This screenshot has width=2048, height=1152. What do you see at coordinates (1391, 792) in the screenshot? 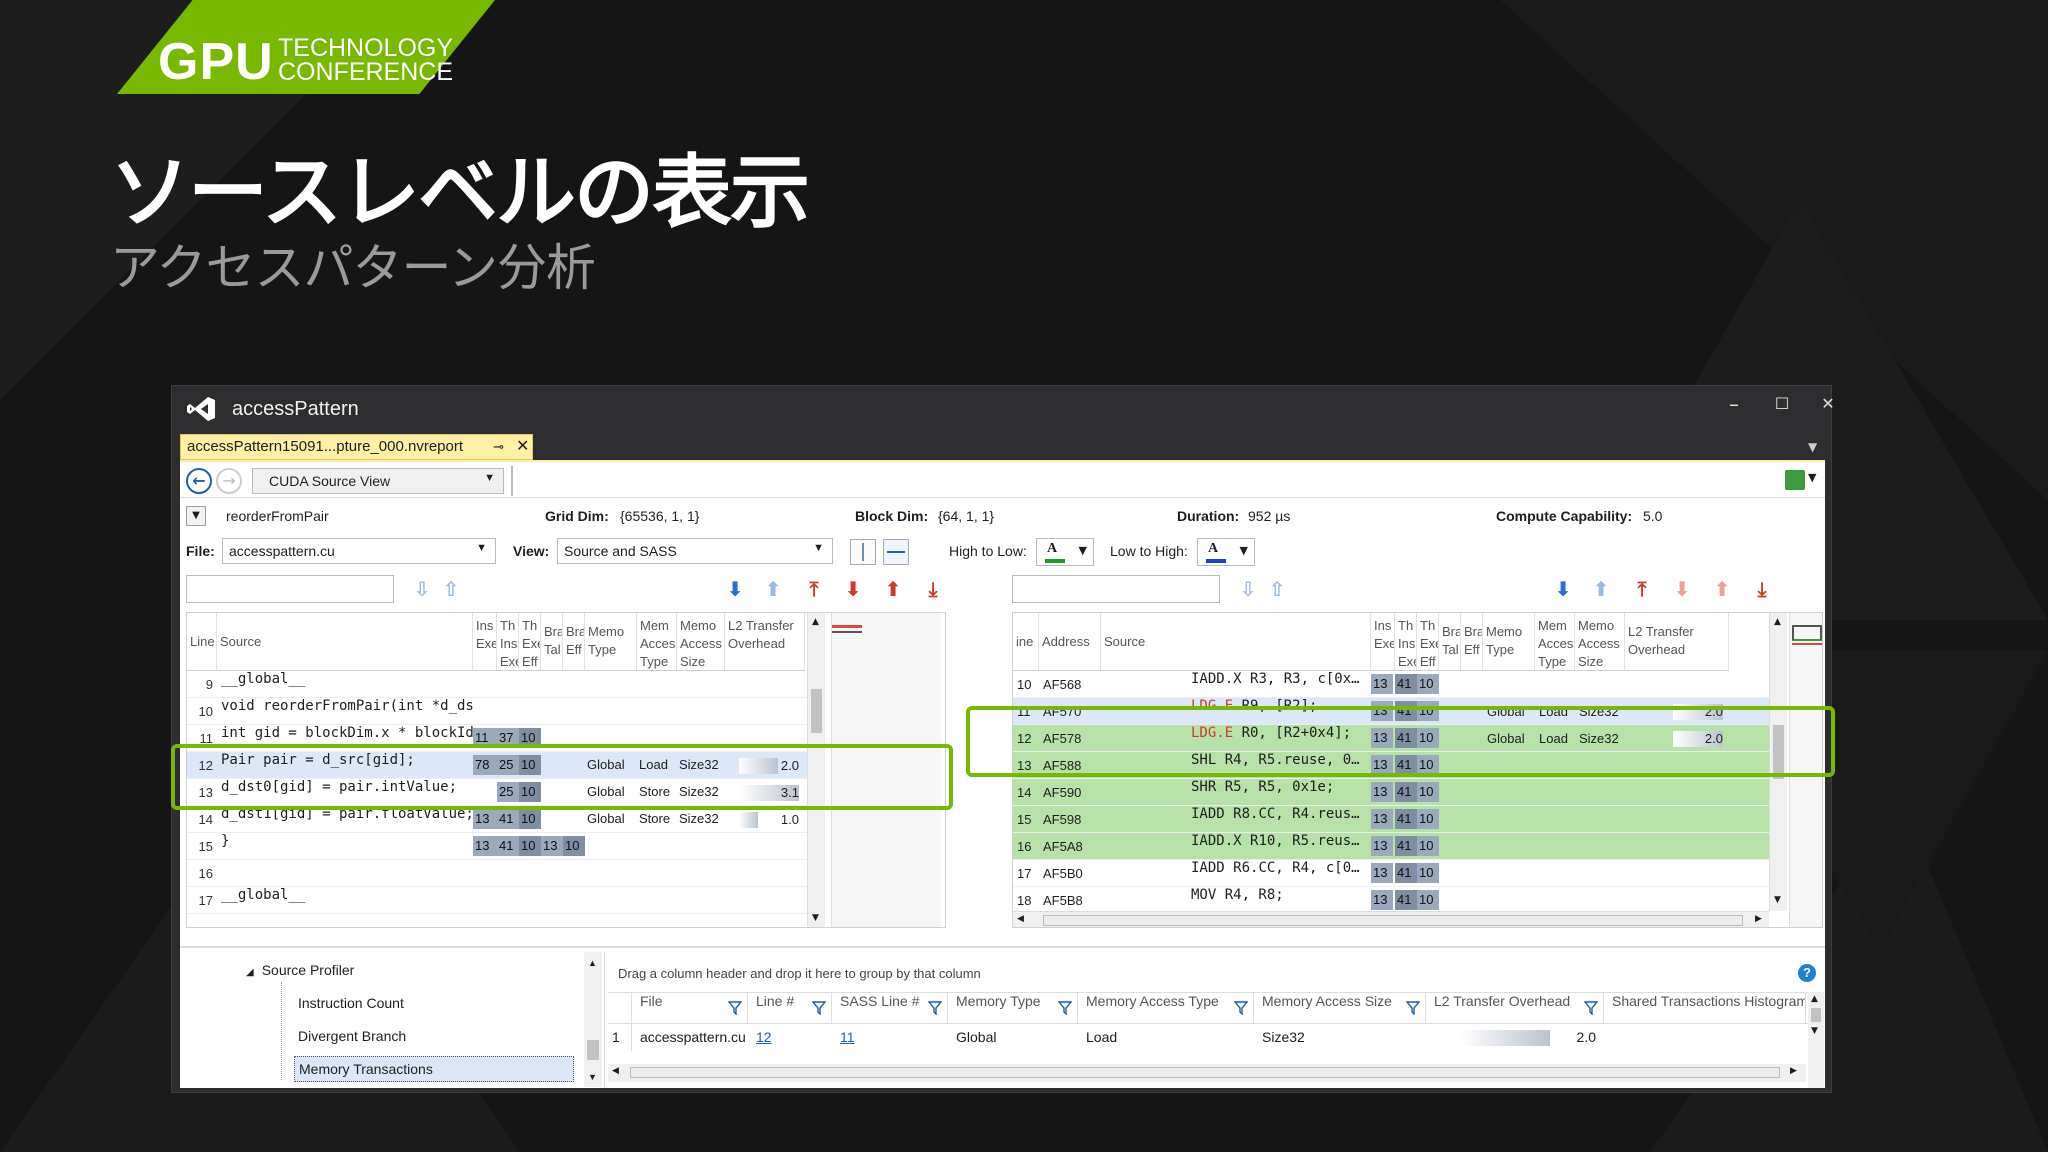
I see `sass-row: 14 AF590 SHR R5, R5, 0x1e; 13 41 10` at bounding box center [1391, 792].